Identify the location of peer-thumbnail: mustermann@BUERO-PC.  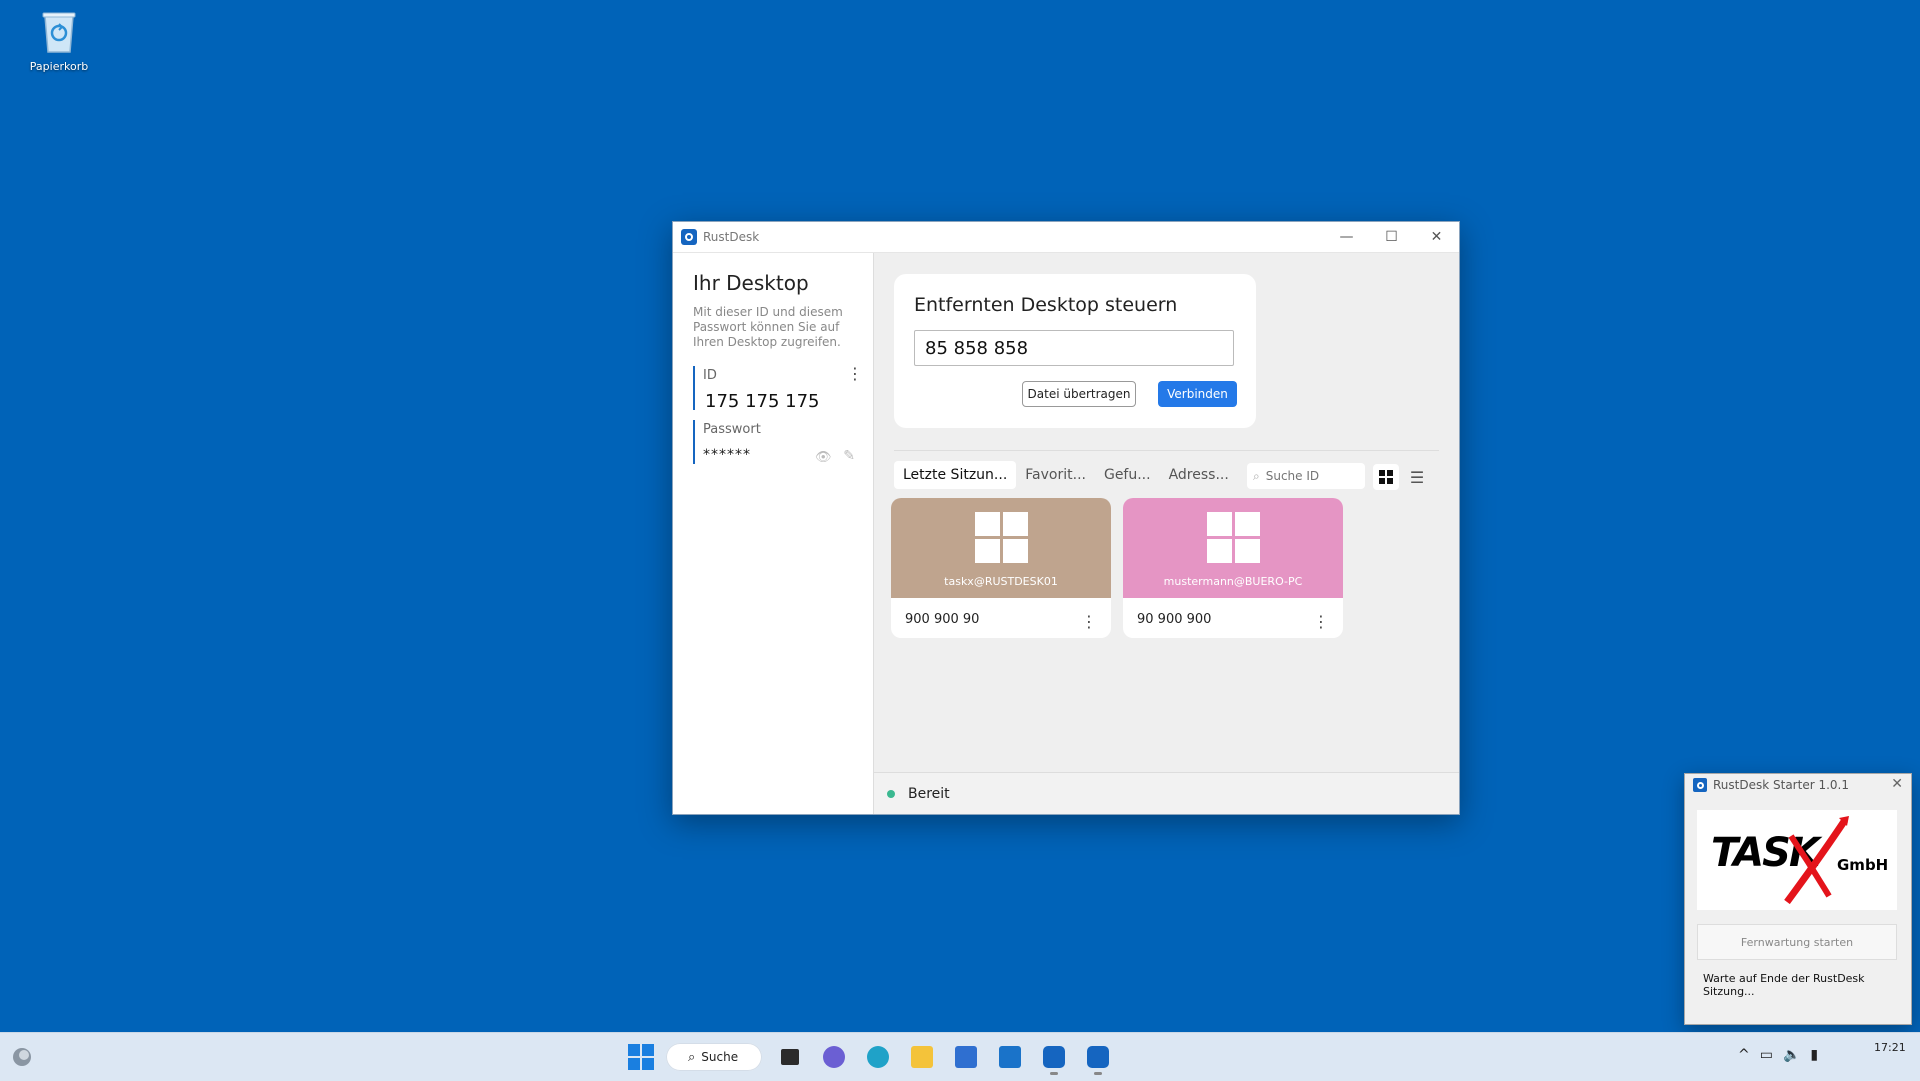
(1233, 548).